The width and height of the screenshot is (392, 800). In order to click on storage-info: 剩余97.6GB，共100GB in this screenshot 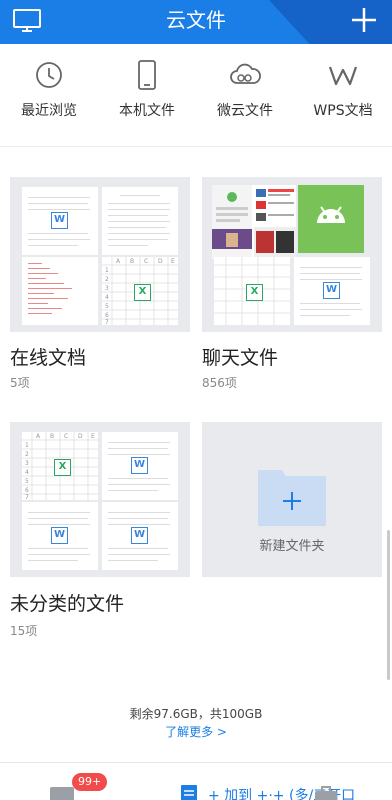, I will do `click(196, 714)`.